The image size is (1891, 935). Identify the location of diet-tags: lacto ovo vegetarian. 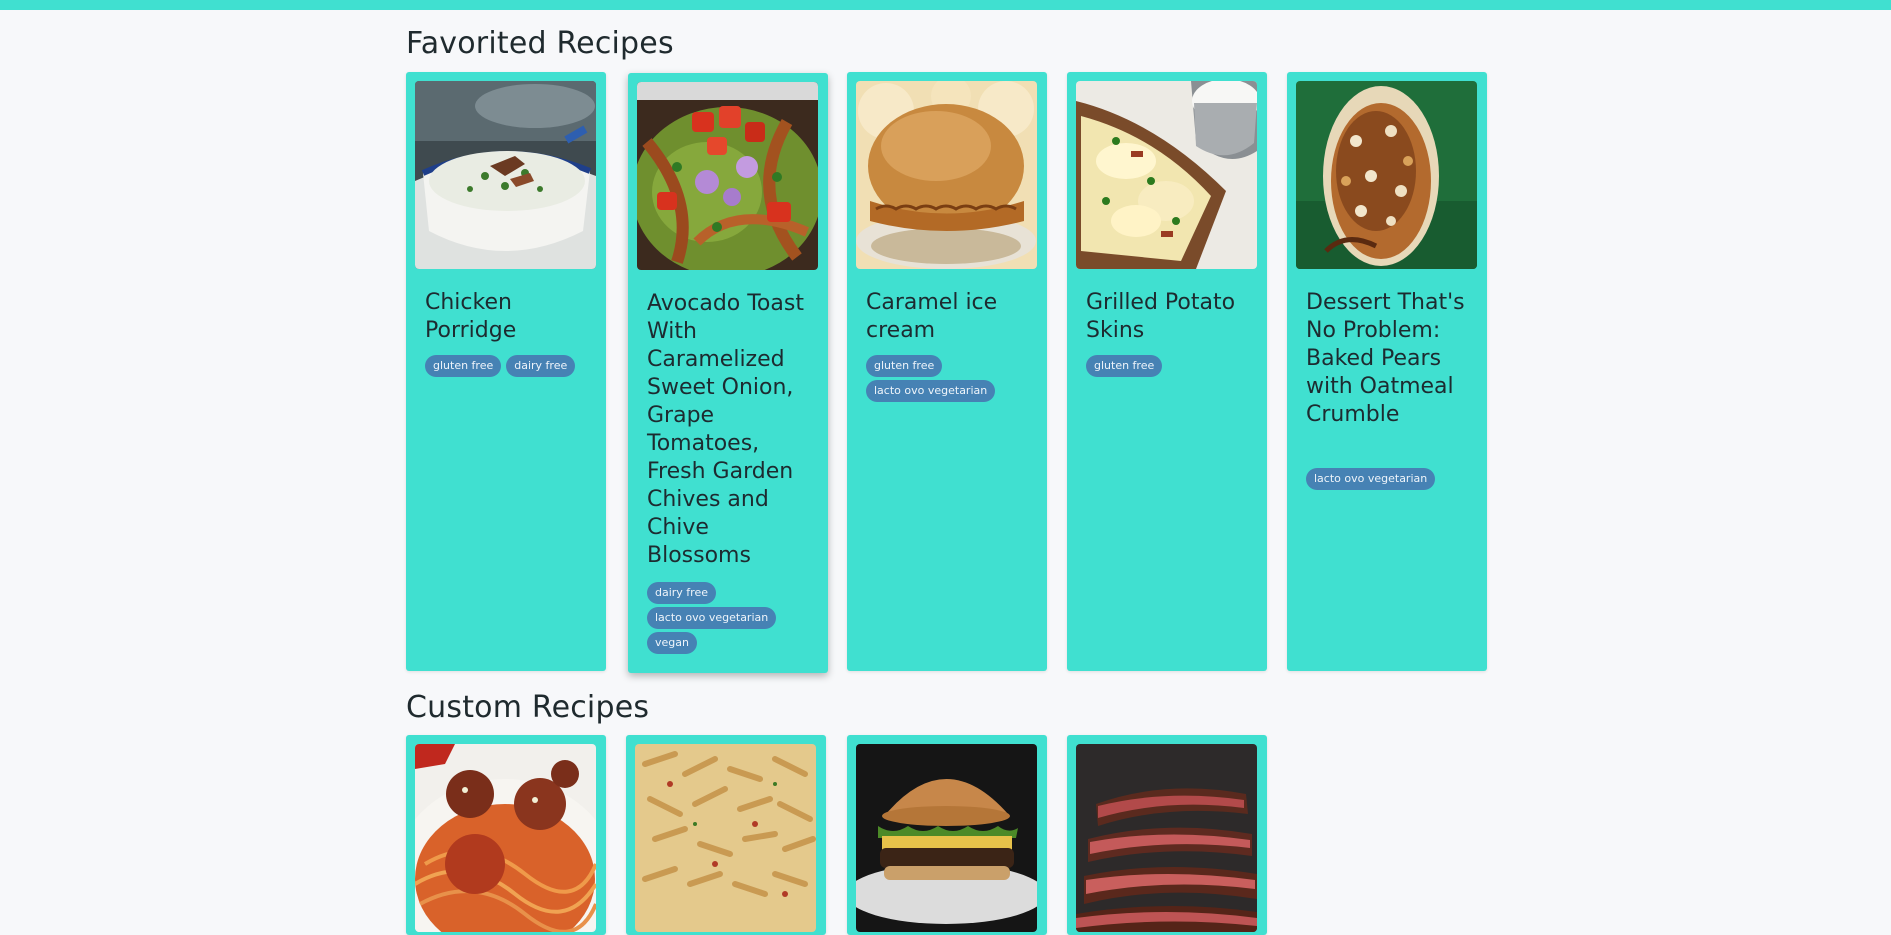
(1393, 479).